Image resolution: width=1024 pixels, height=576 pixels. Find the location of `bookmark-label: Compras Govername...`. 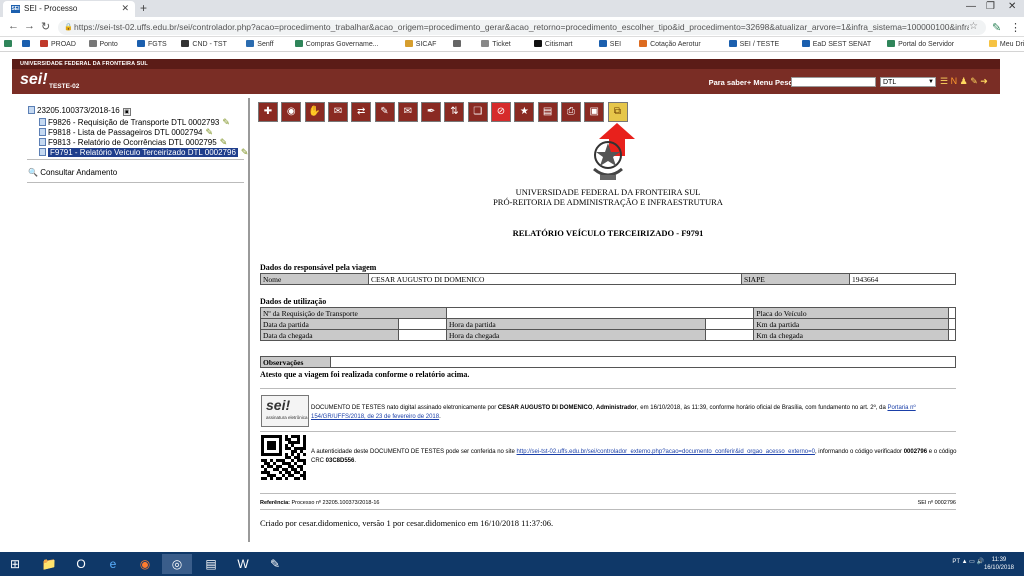

bookmark-label: Compras Govername... is located at coordinates (342, 44).